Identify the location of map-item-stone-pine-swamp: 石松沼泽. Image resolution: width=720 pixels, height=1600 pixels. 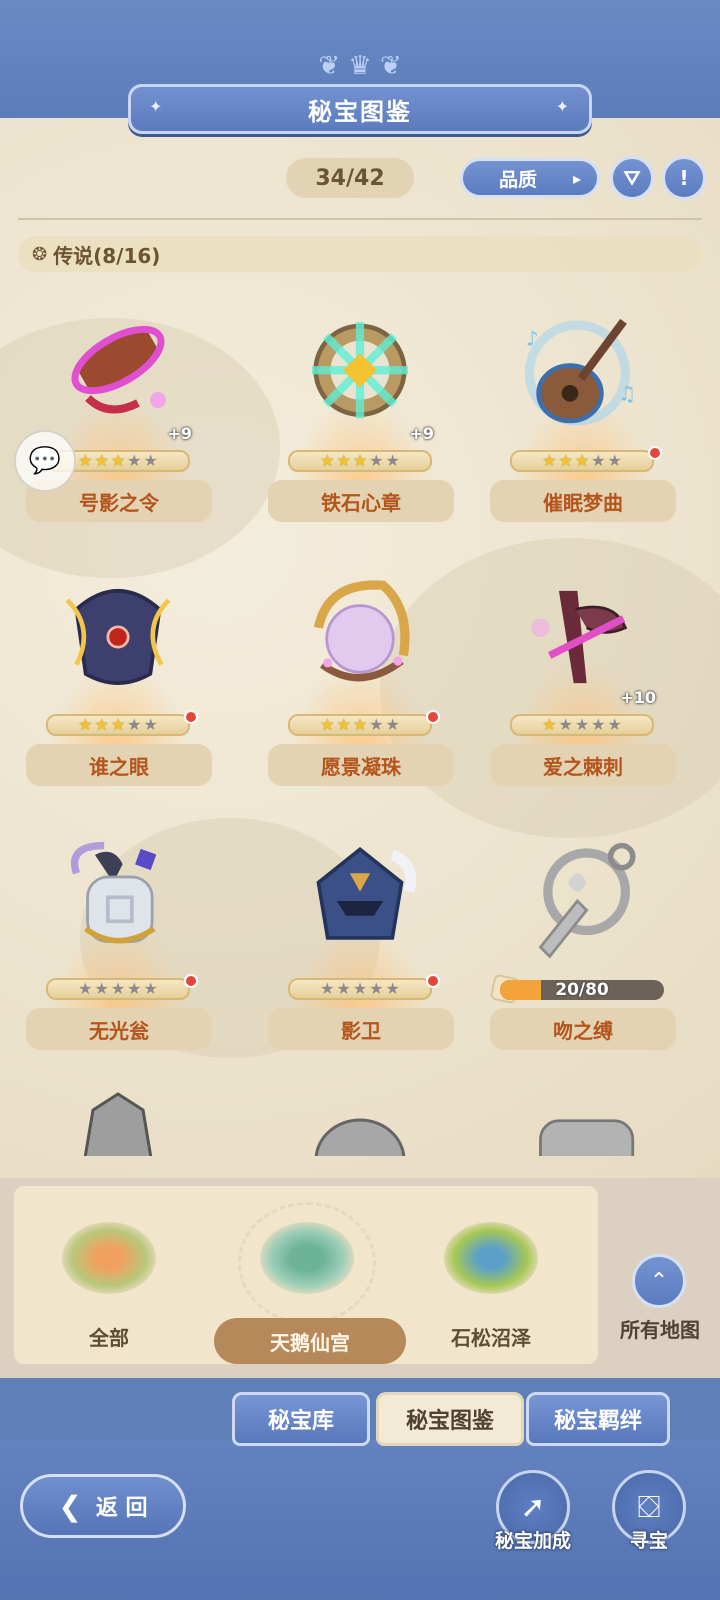
(491, 1281).